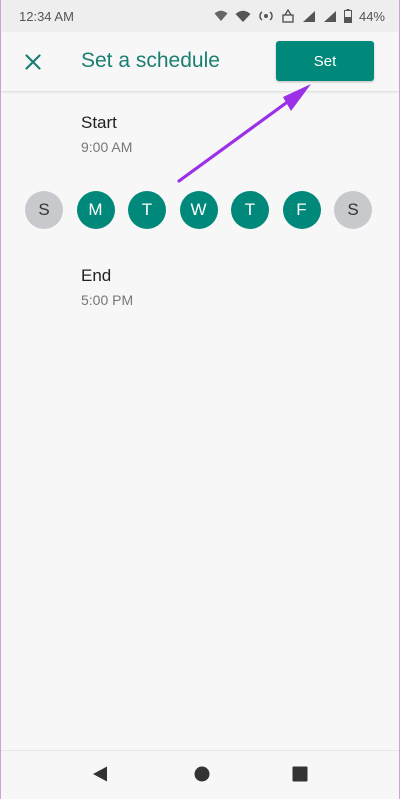 The height and width of the screenshot is (799, 400). Describe the element at coordinates (300, 774) in the screenshot. I see `recents-icon` at that location.